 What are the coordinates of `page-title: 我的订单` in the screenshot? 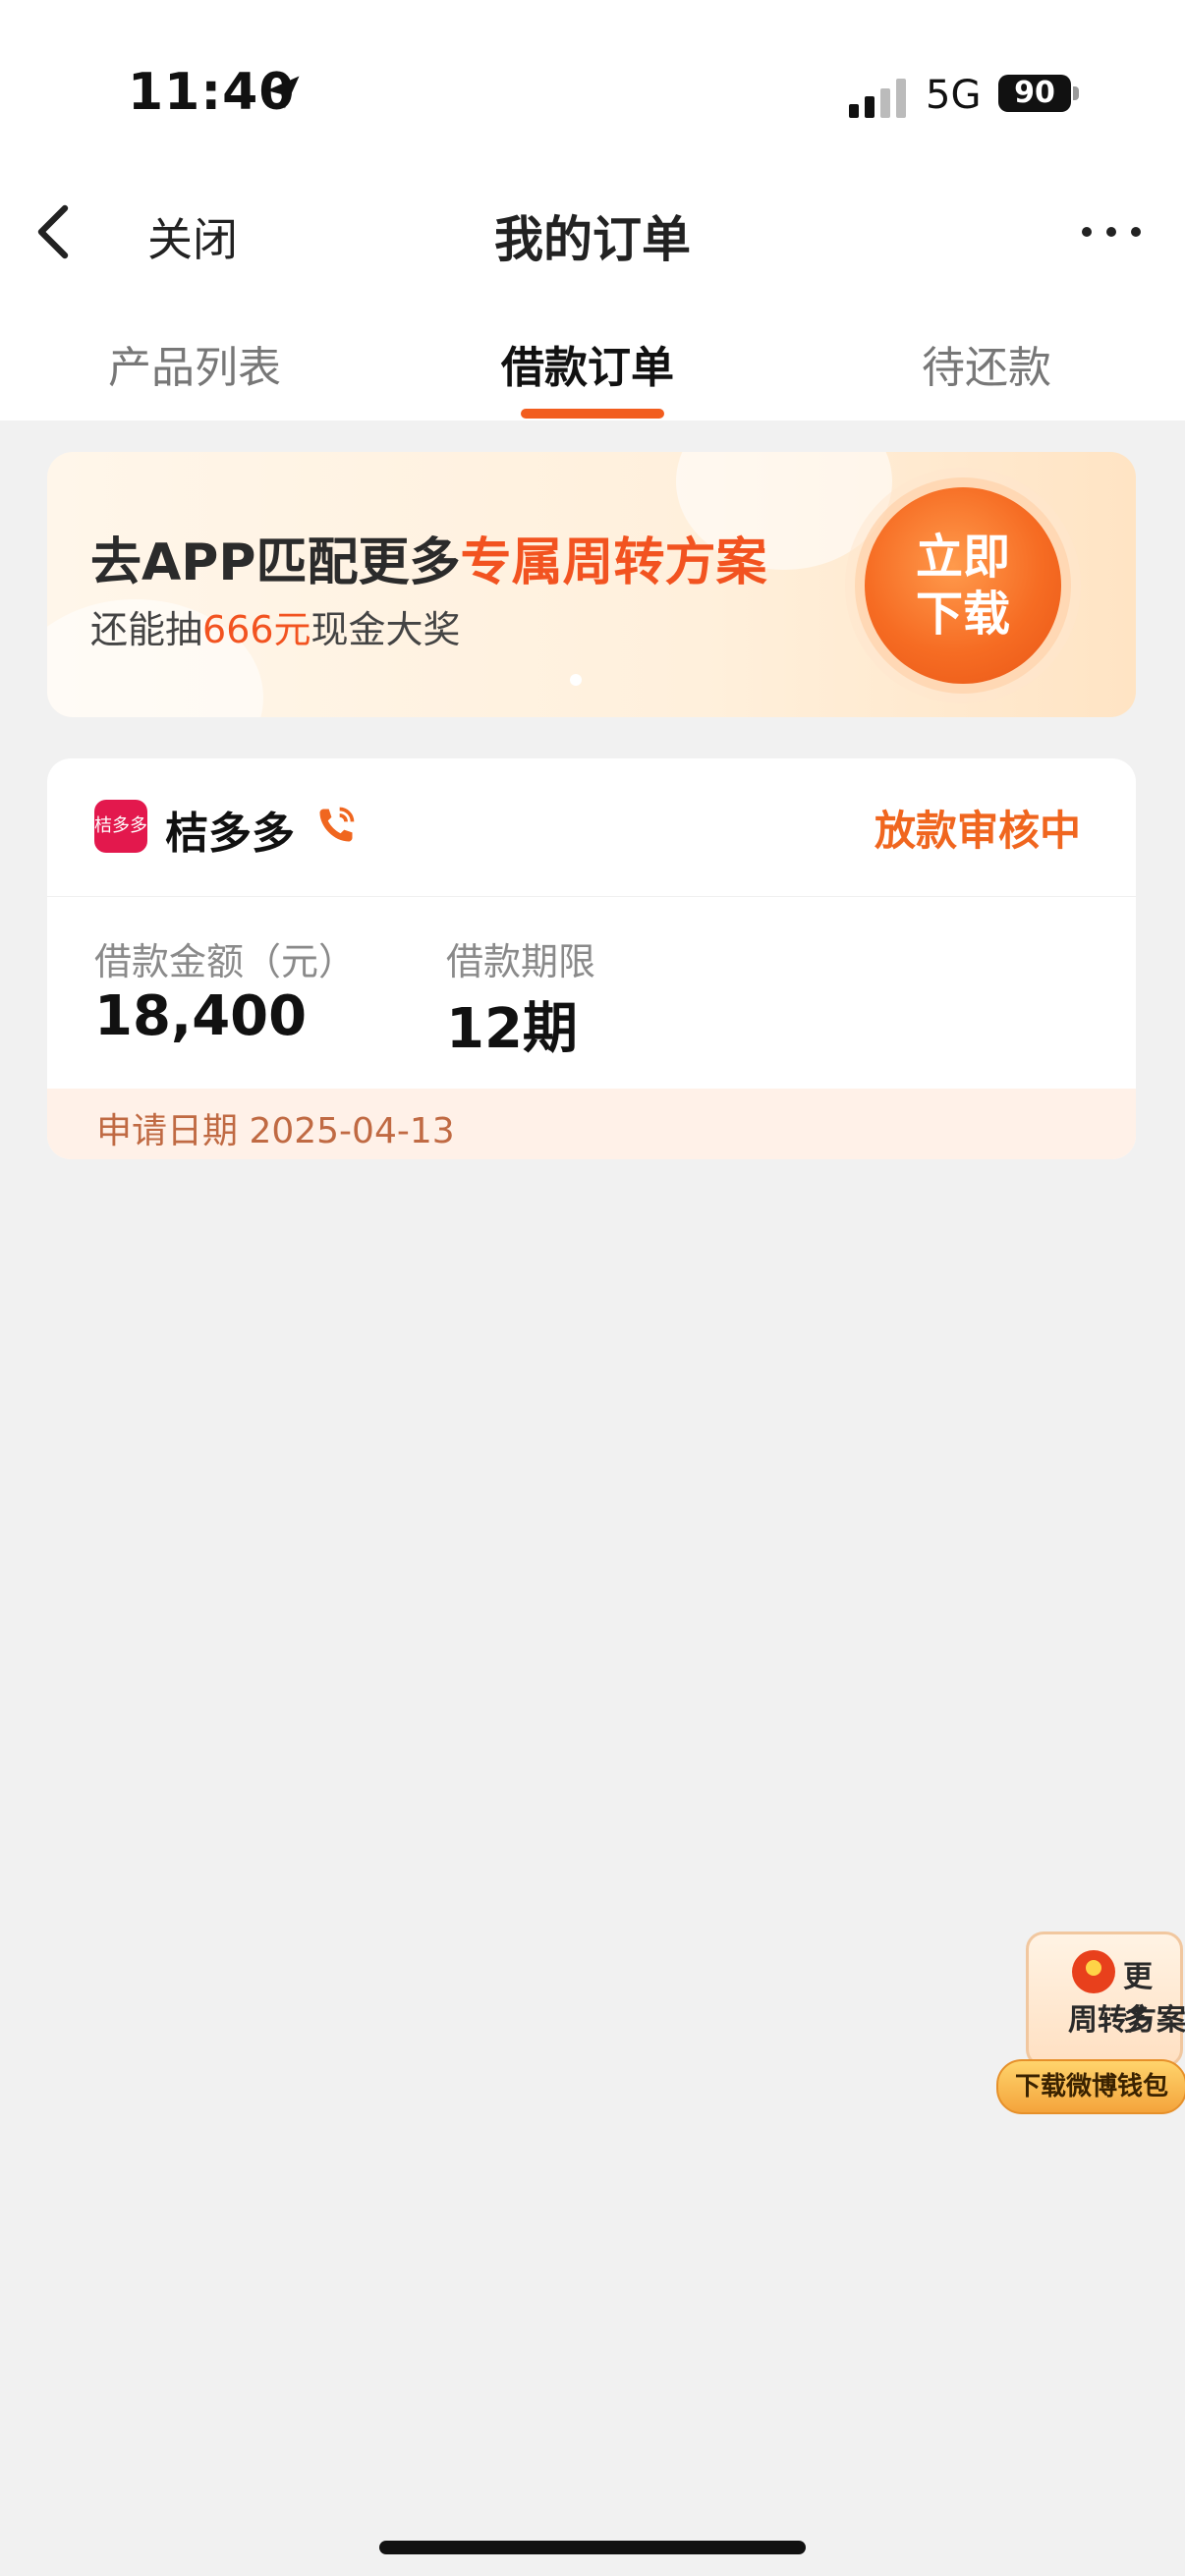 It's located at (592, 239).